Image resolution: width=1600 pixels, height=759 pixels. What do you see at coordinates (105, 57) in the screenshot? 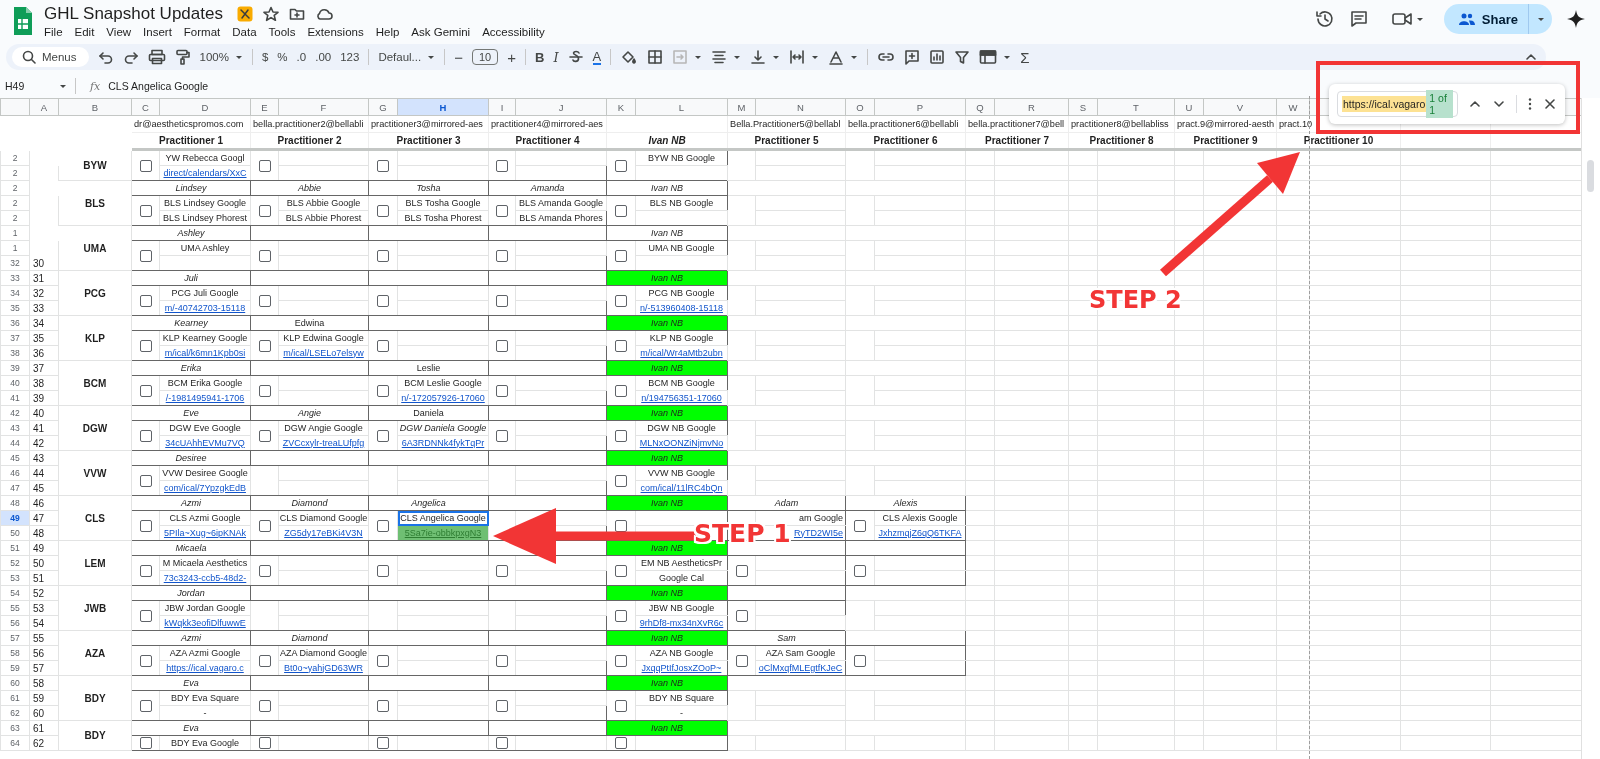
I see `undo-icon` at bounding box center [105, 57].